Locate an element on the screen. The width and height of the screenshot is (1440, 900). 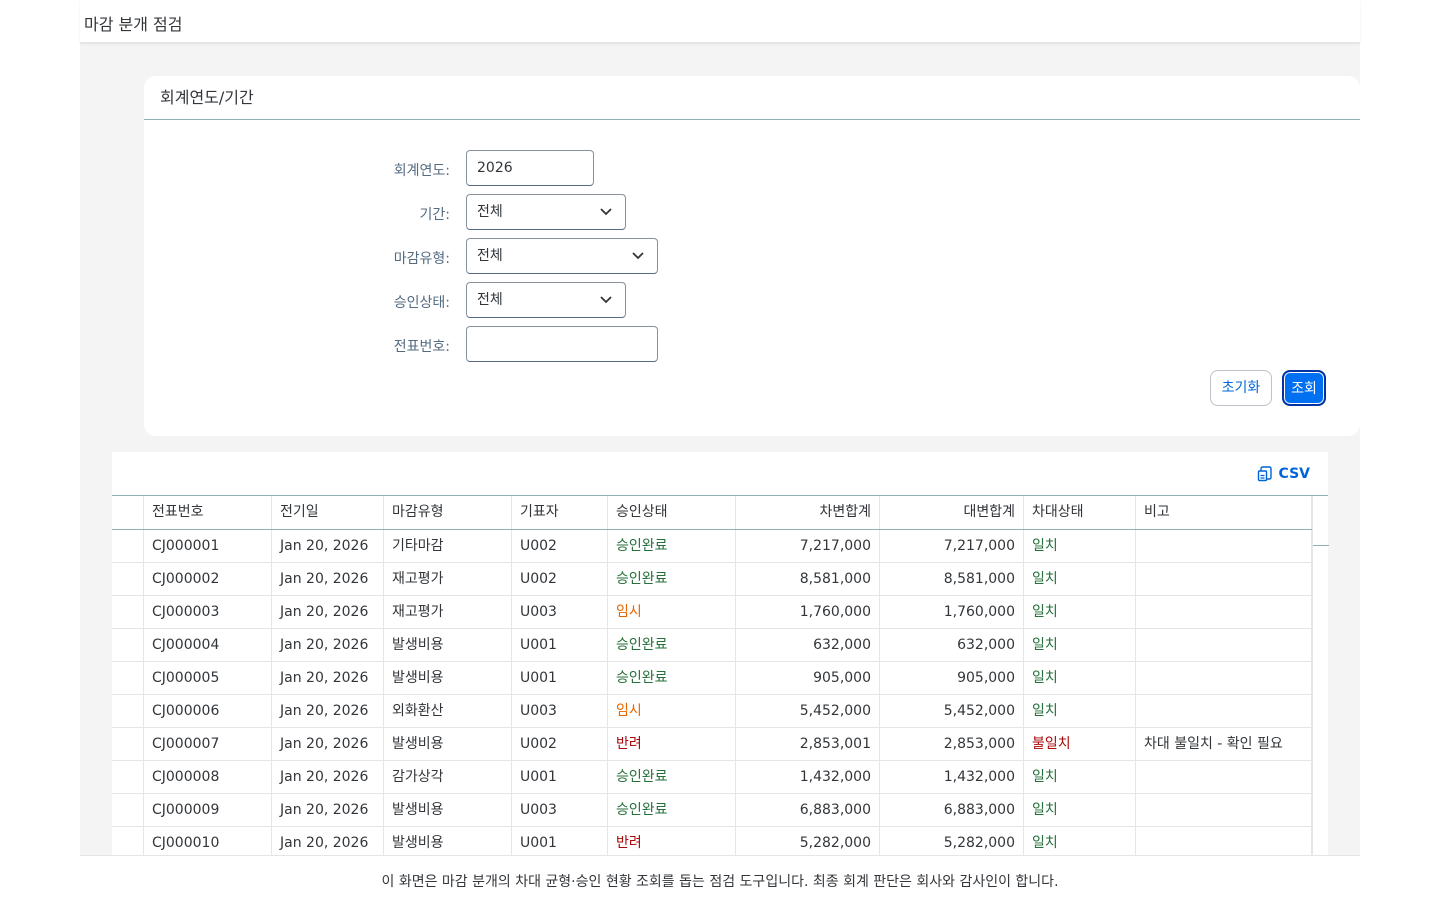
col-header-debit-total: 차변합계 is located at coordinates (808, 512).